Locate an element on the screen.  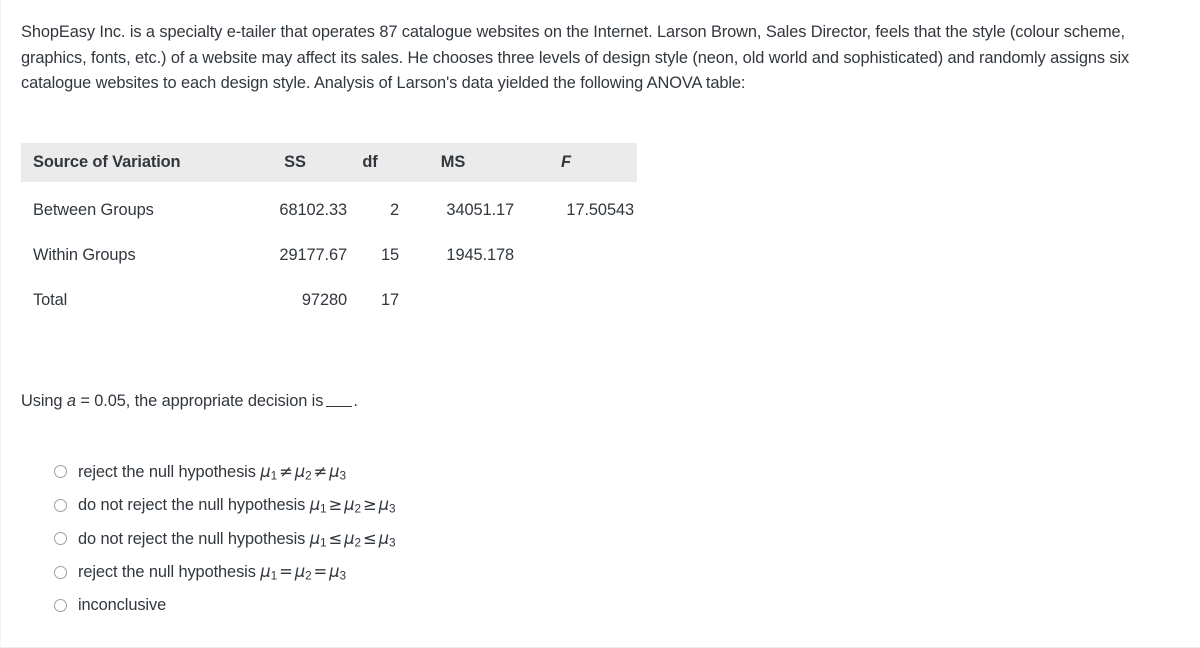
table-row: Total 97280 17 is located at coordinates (329, 300).